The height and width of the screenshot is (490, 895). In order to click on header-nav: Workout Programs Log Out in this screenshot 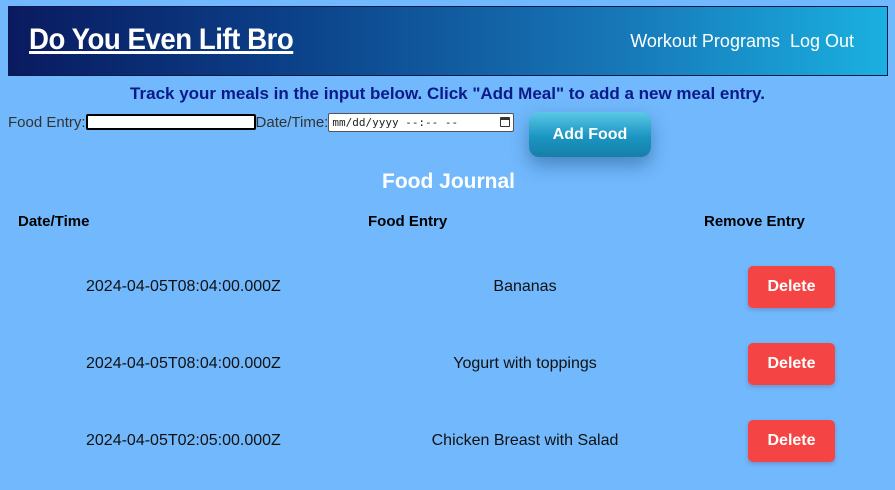, I will do `click(742, 41)`.